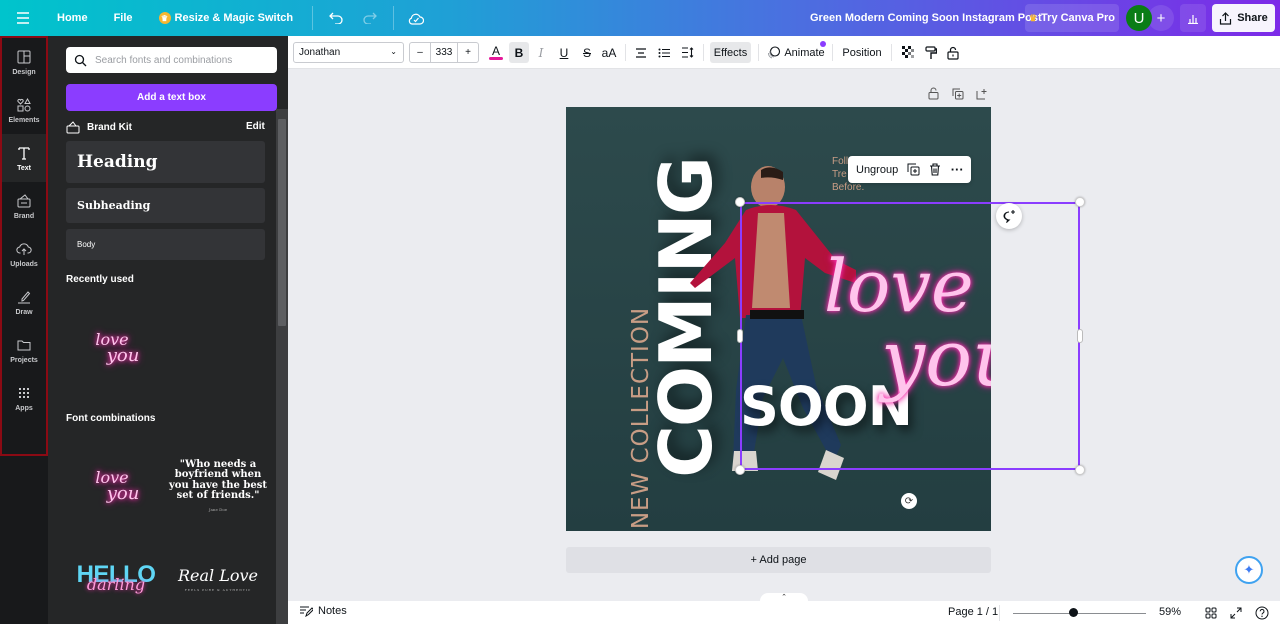  What do you see at coordinates (1236, 613) in the screenshot?
I see `fullscreen-button` at bounding box center [1236, 613].